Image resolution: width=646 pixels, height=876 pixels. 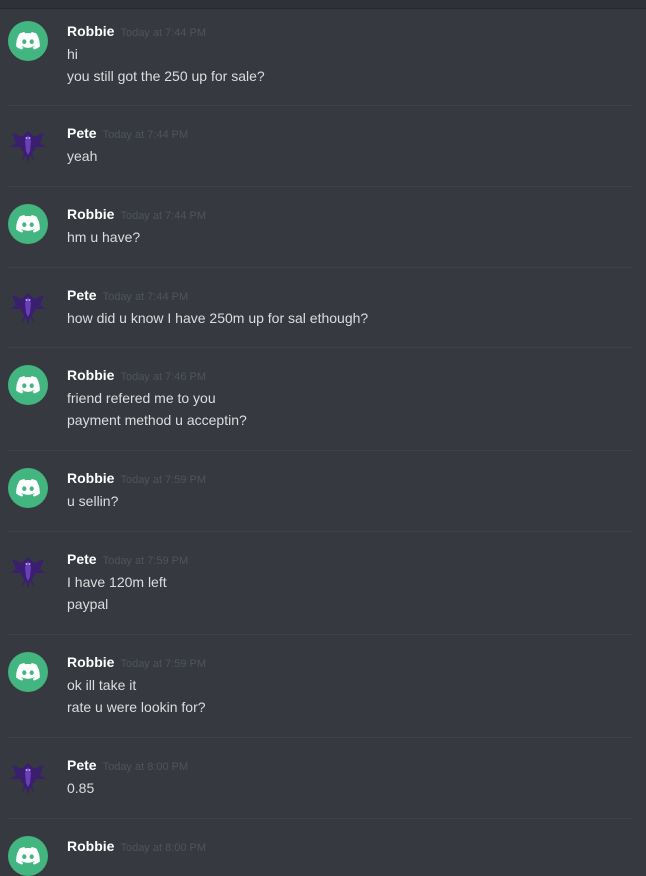 I want to click on message-text: 0.85, so click(x=81, y=788).